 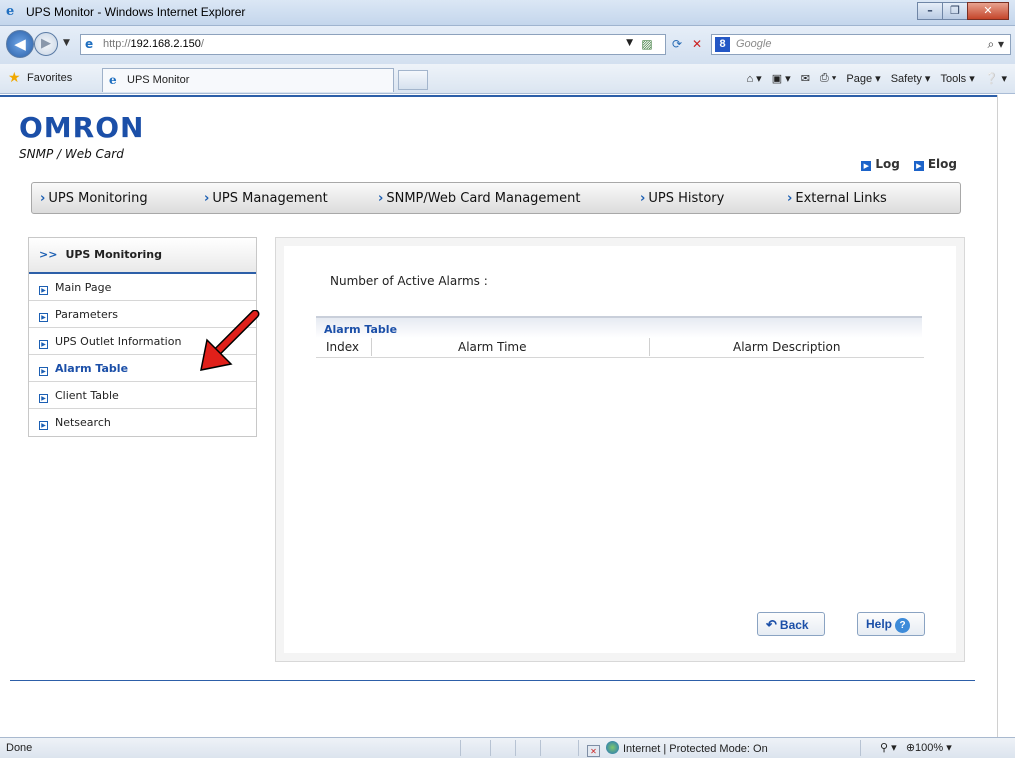 What do you see at coordinates (791, 624) in the screenshot?
I see `back-button: ↶ Back` at bounding box center [791, 624].